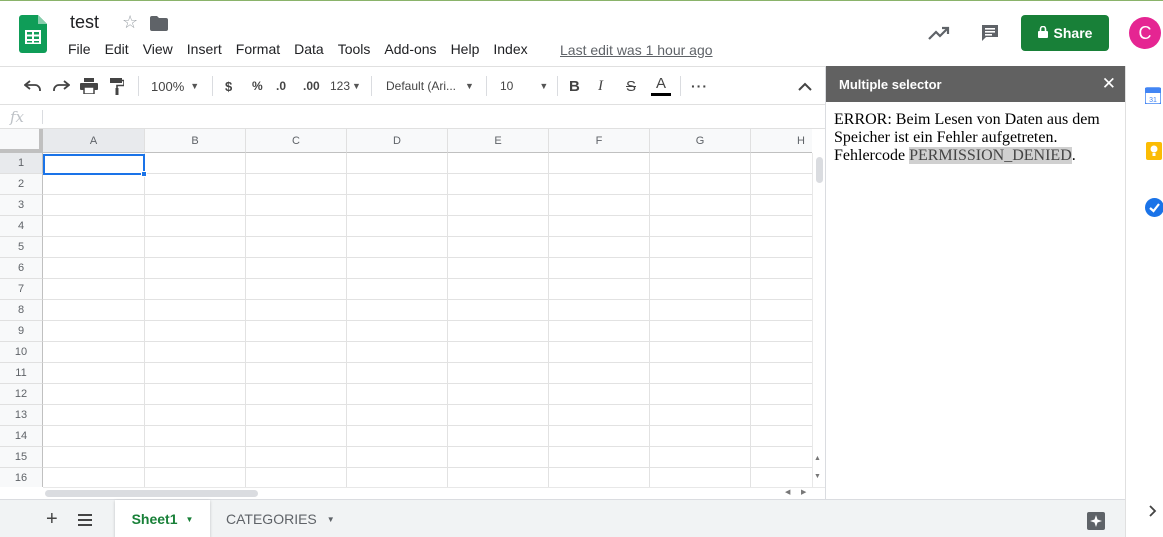 This screenshot has width=1163, height=537. I want to click on undo-icon, so click(33, 86).